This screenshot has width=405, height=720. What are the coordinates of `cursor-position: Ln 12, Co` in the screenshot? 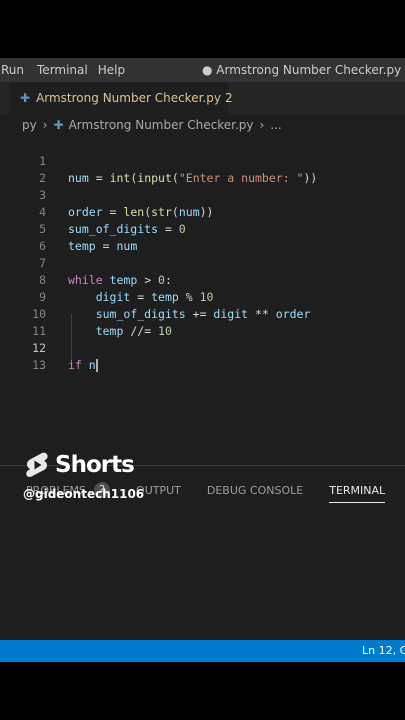 It's located at (383, 650).